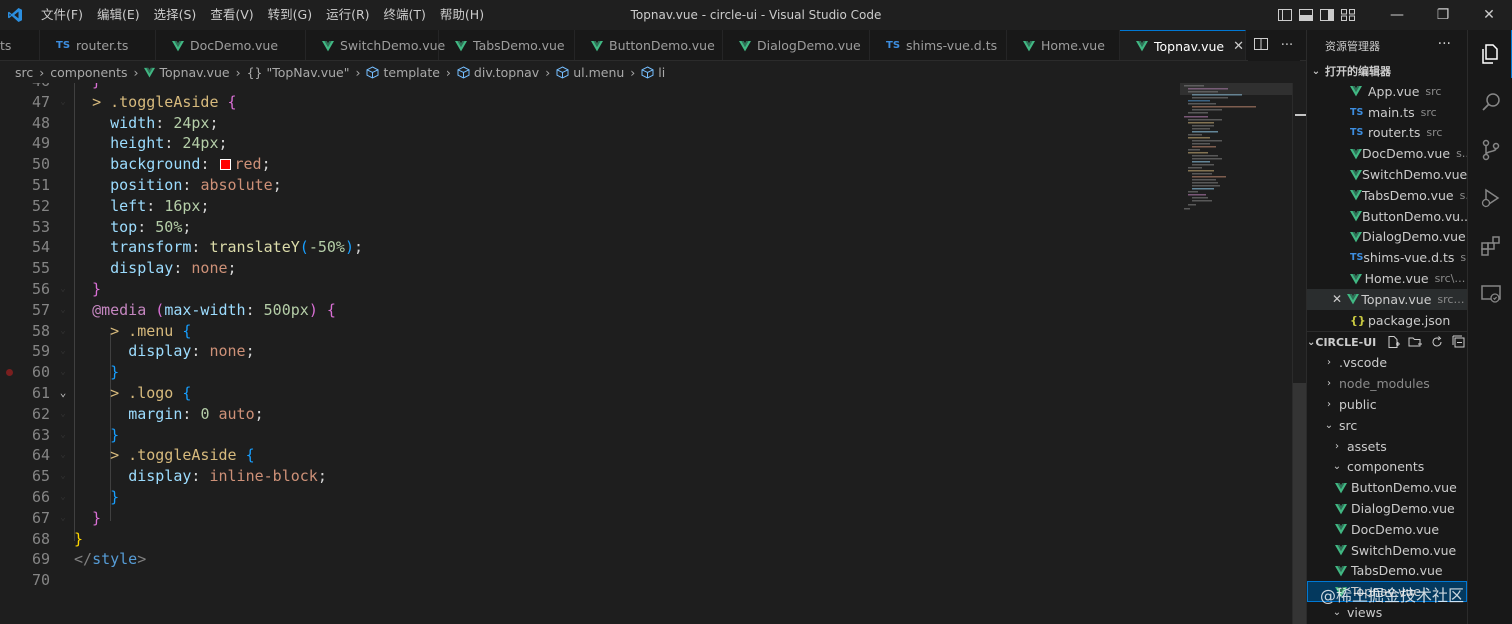 The height and width of the screenshot is (624, 1512). I want to click on tab-shims-vue-d-ts: TS shims-vue.d.ts, so click(938, 45).